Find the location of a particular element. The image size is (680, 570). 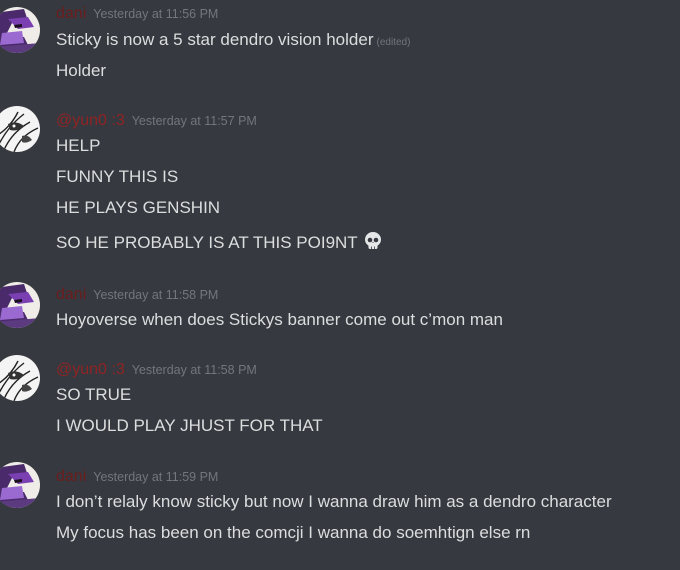

message-line: HELP is located at coordinates (78, 145).